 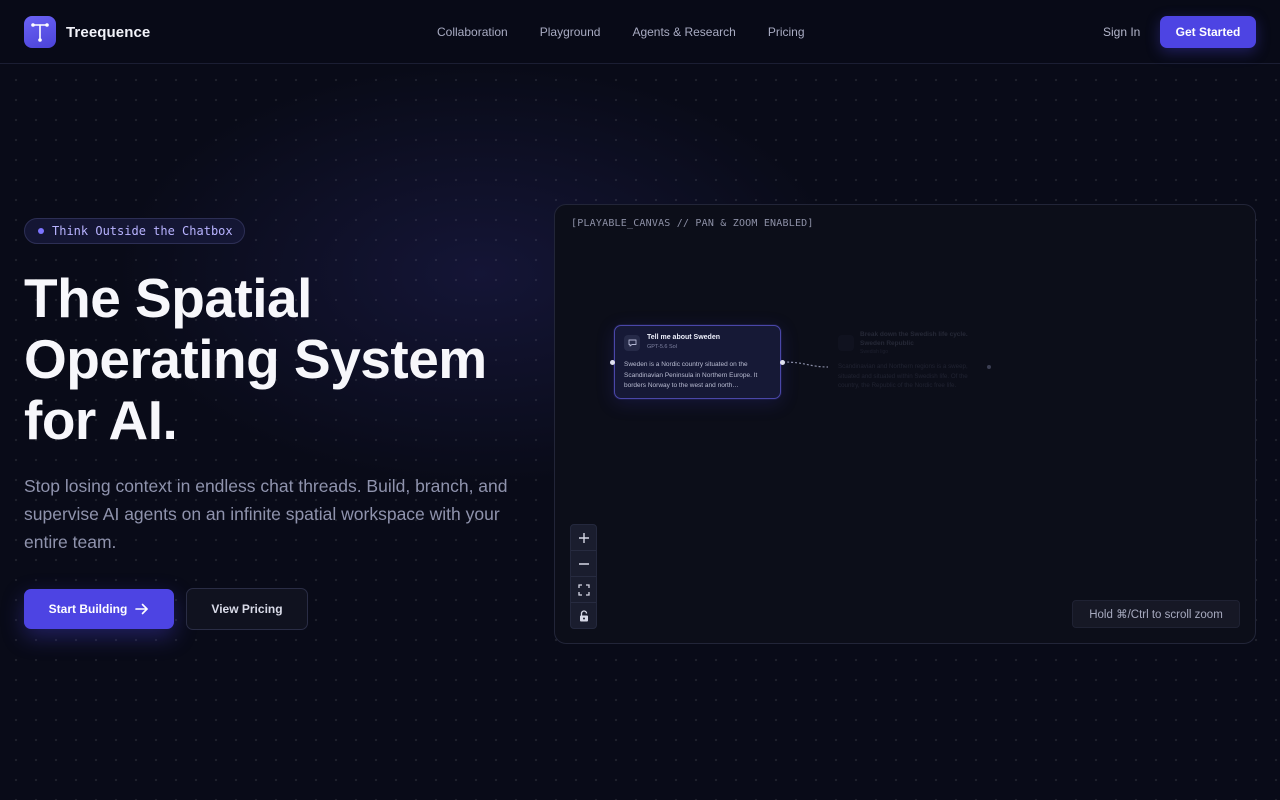 I want to click on brand-logo: Treequence, so click(x=87, y=32).